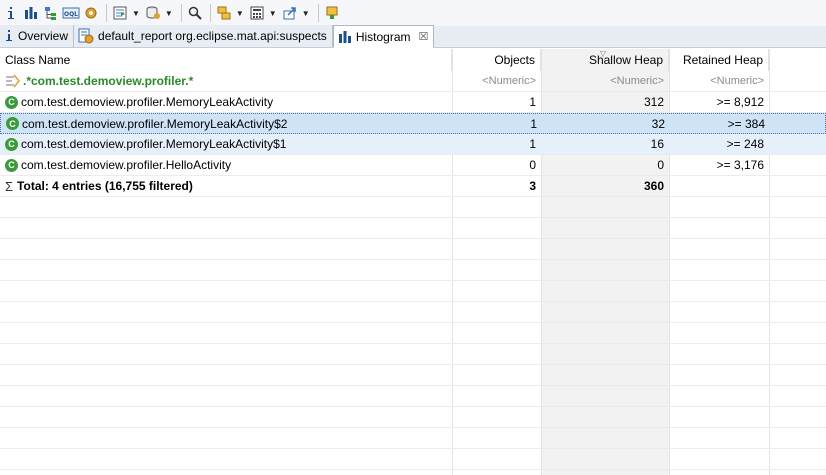 The image size is (826, 475). I want to click on column-header-class-name: Class Name, so click(226, 60).